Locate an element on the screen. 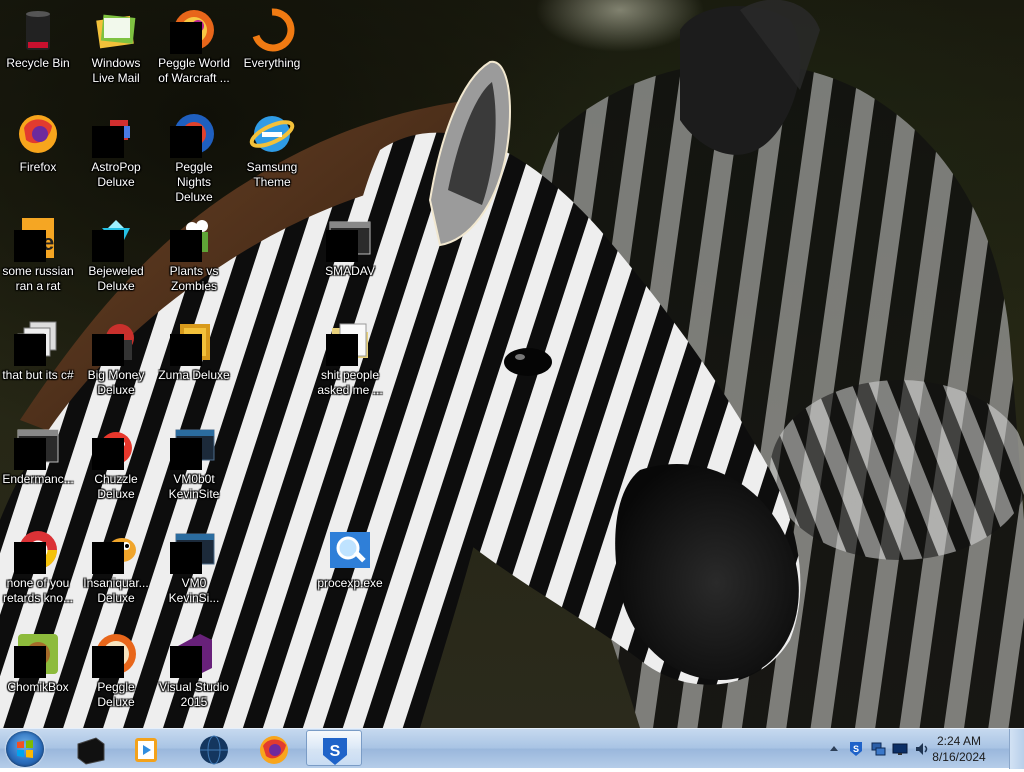  desktop-icon-label: Samsung Theme is located at coordinates (272, 174).